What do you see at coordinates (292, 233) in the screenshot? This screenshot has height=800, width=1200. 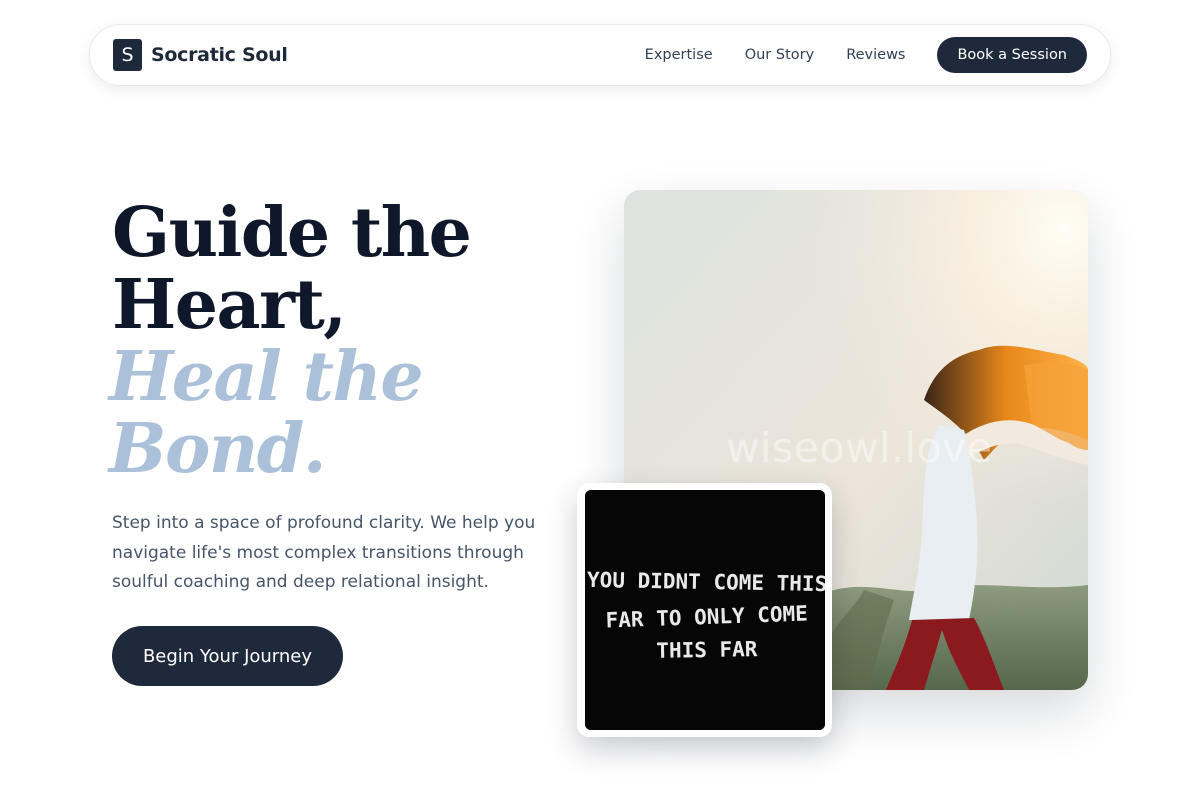 I see `headline-line-1: Guide the` at bounding box center [292, 233].